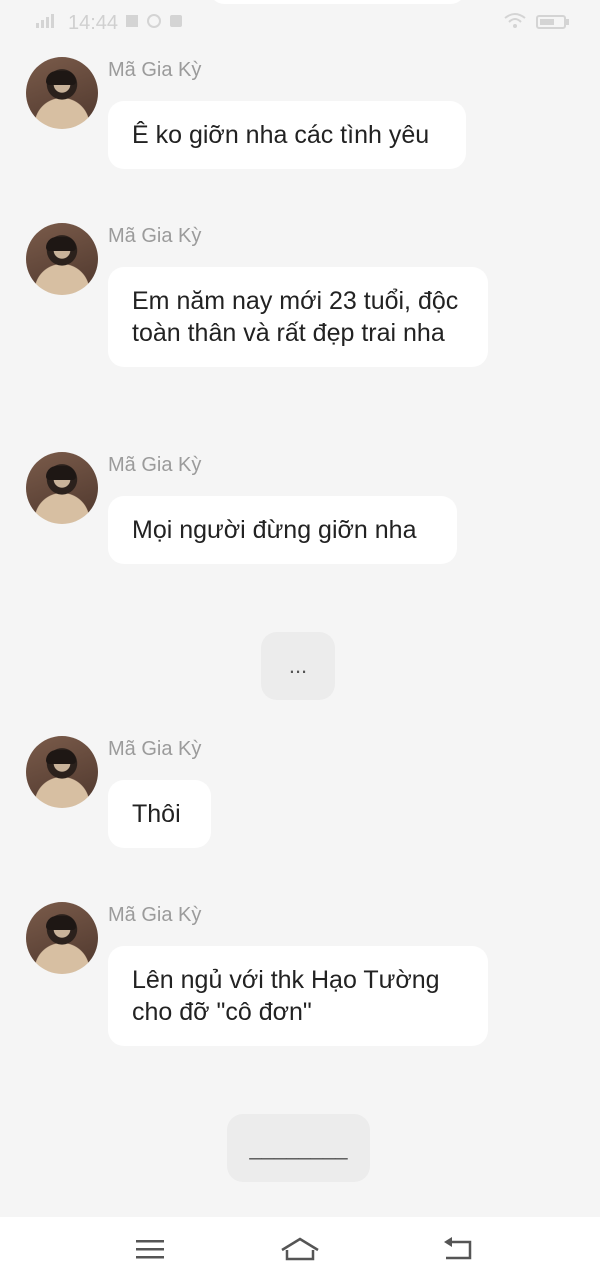 Image resolution: width=600 pixels, height=1287 pixels. I want to click on wifi-icon, so click(515, 24).